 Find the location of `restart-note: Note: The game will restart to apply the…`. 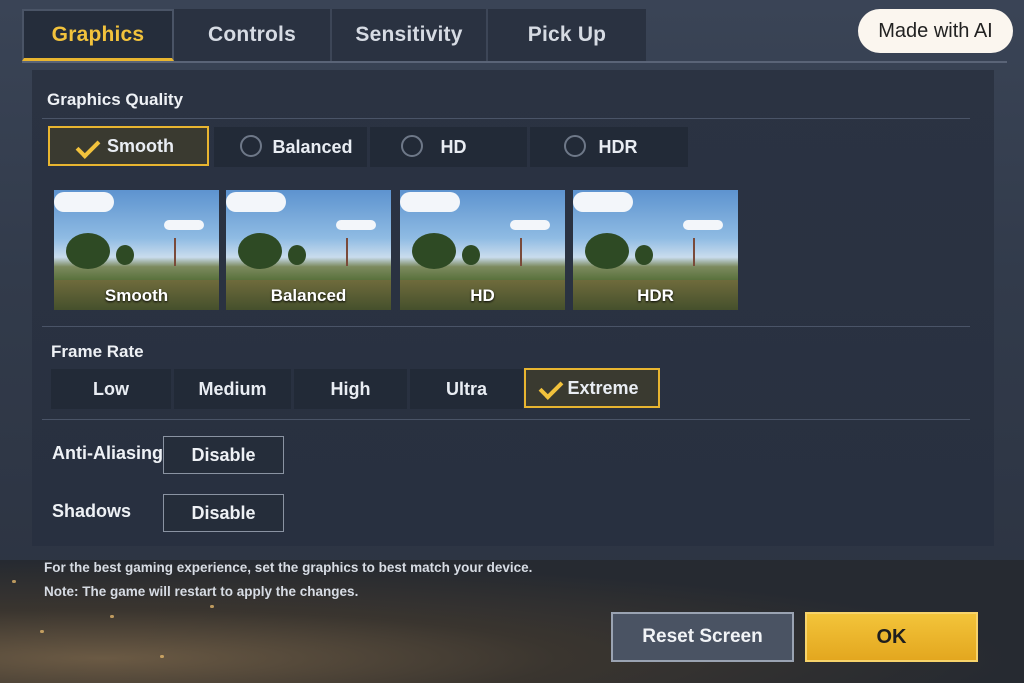

restart-note: Note: The game will restart to apply the… is located at coordinates (201, 591).